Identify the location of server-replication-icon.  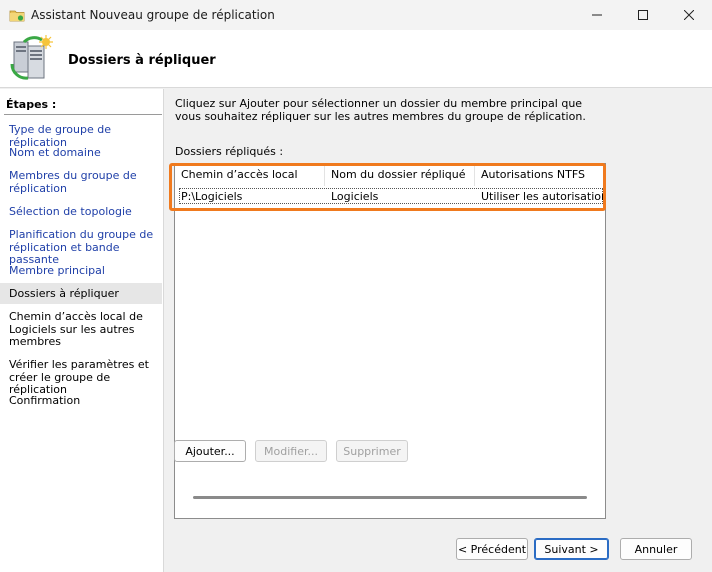
(31, 59).